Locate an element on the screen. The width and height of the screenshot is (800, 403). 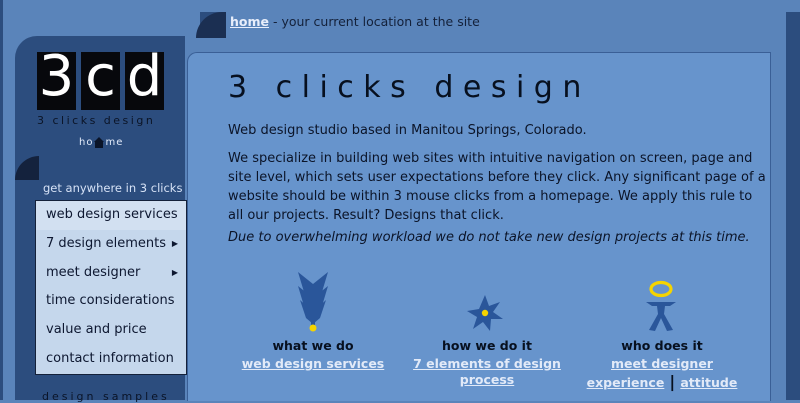
menu-item-contact-information: contact information is located at coordinates (111, 359).